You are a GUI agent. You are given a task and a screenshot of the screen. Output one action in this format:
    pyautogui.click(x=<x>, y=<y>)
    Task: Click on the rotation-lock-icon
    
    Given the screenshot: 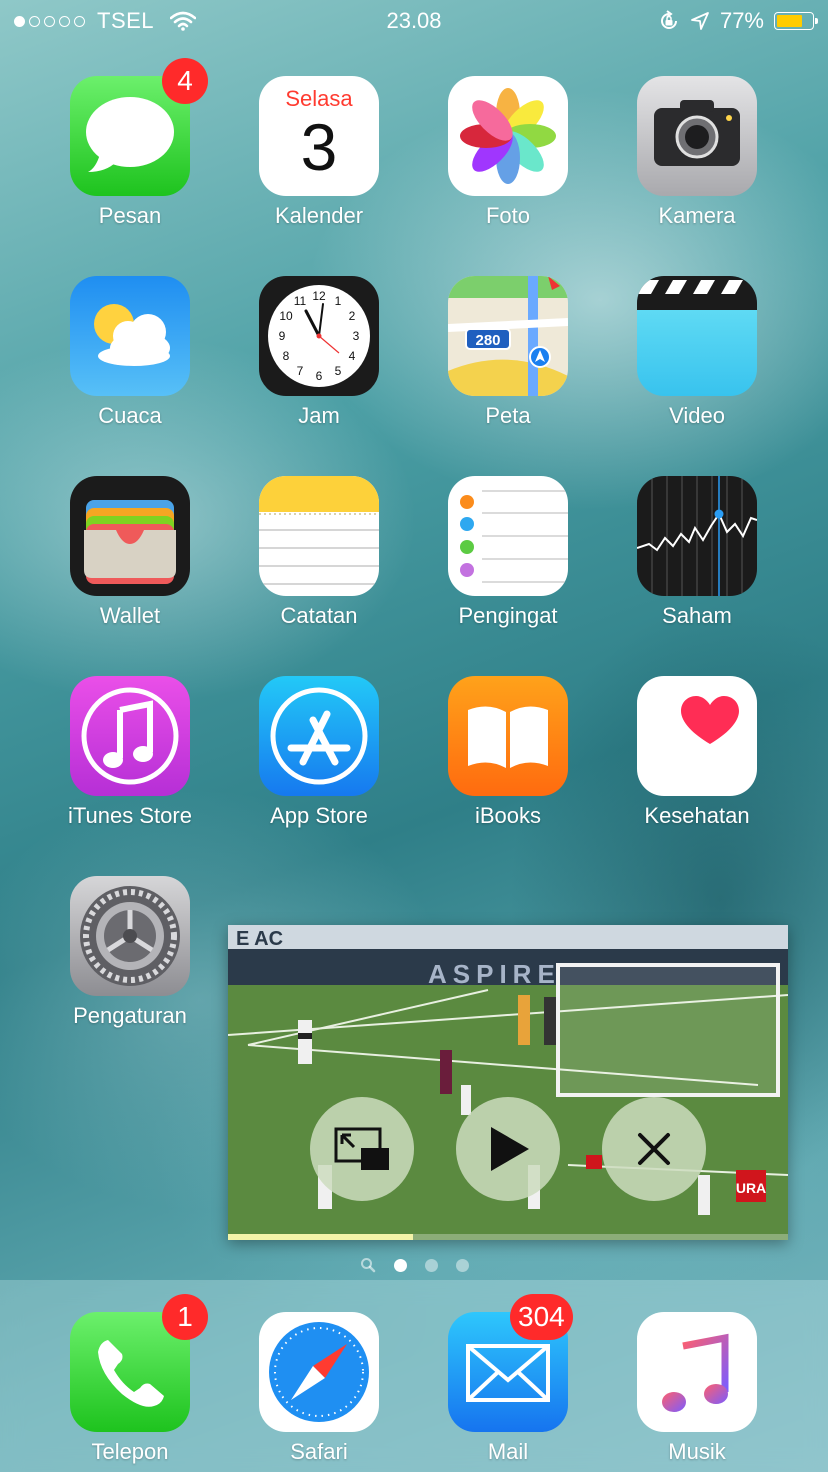 What is the action you would take?
    pyautogui.click(x=668, y=19)
    